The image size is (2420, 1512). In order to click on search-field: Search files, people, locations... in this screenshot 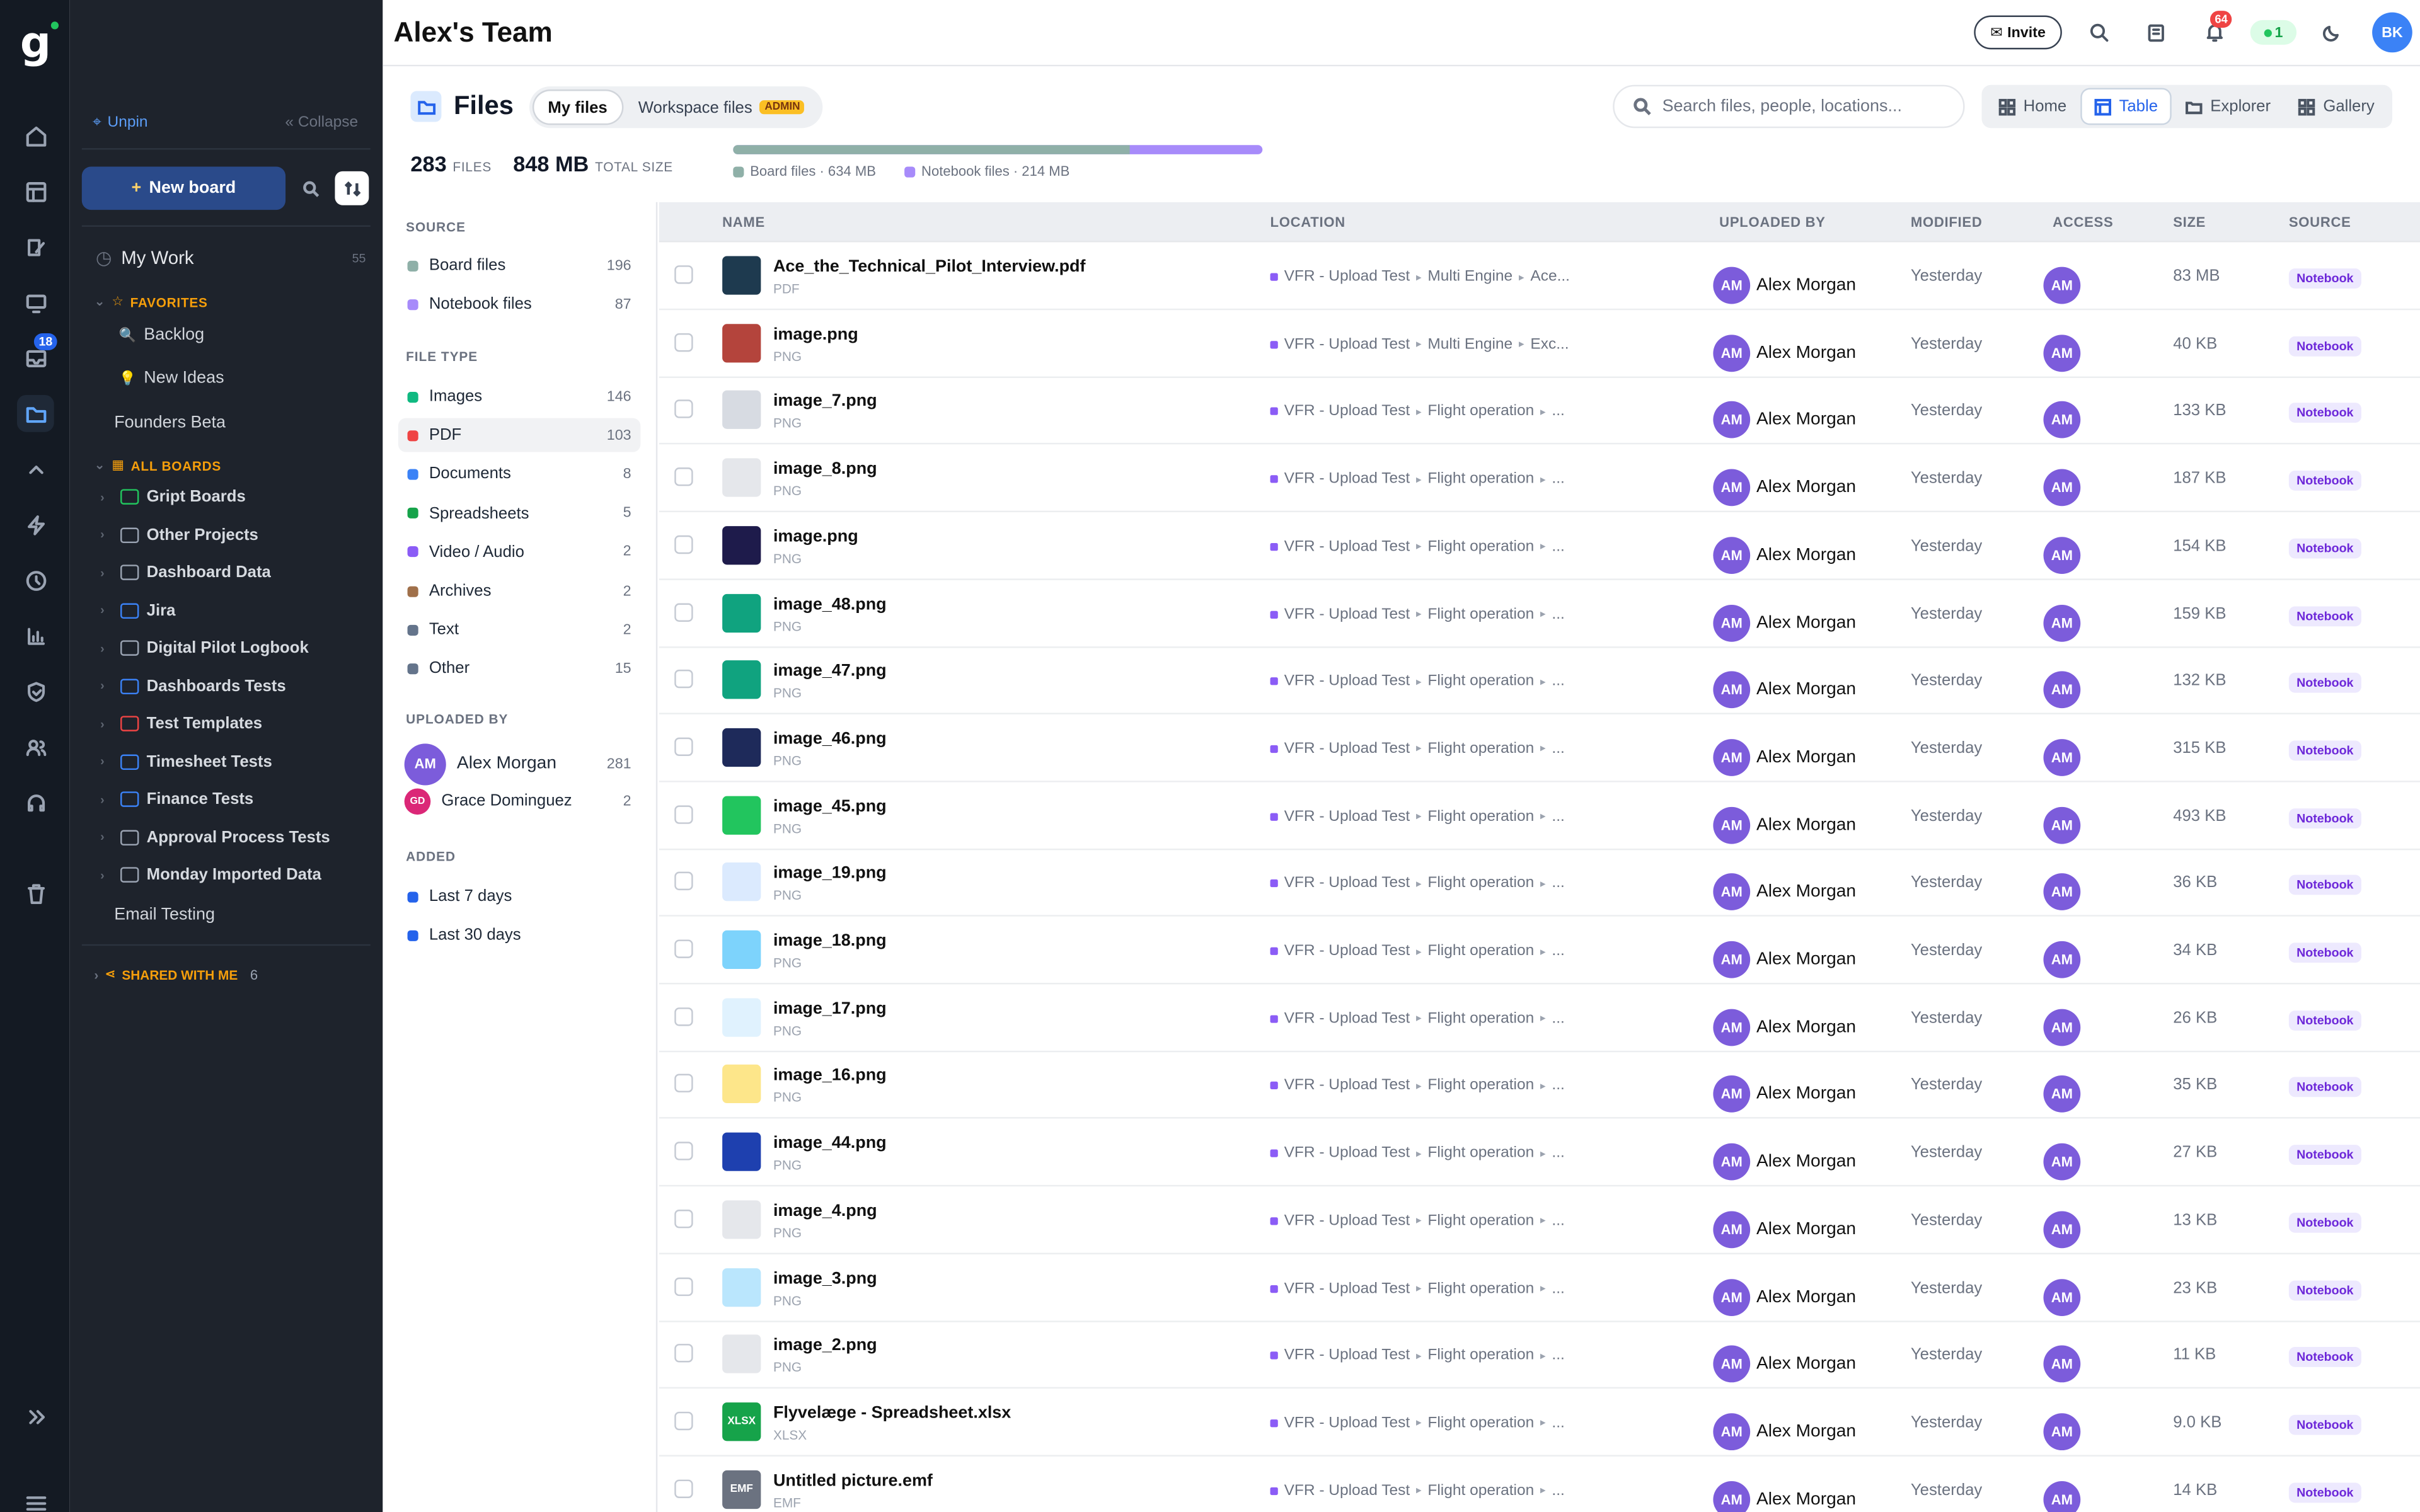, I will do `click(1789, 106)`.